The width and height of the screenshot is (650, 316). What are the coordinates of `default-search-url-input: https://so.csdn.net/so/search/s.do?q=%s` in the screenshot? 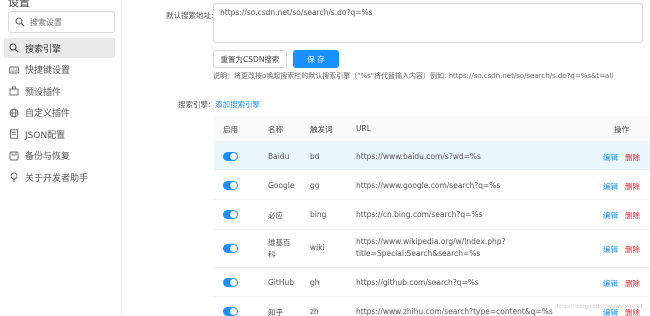 It's located at (428, 23).